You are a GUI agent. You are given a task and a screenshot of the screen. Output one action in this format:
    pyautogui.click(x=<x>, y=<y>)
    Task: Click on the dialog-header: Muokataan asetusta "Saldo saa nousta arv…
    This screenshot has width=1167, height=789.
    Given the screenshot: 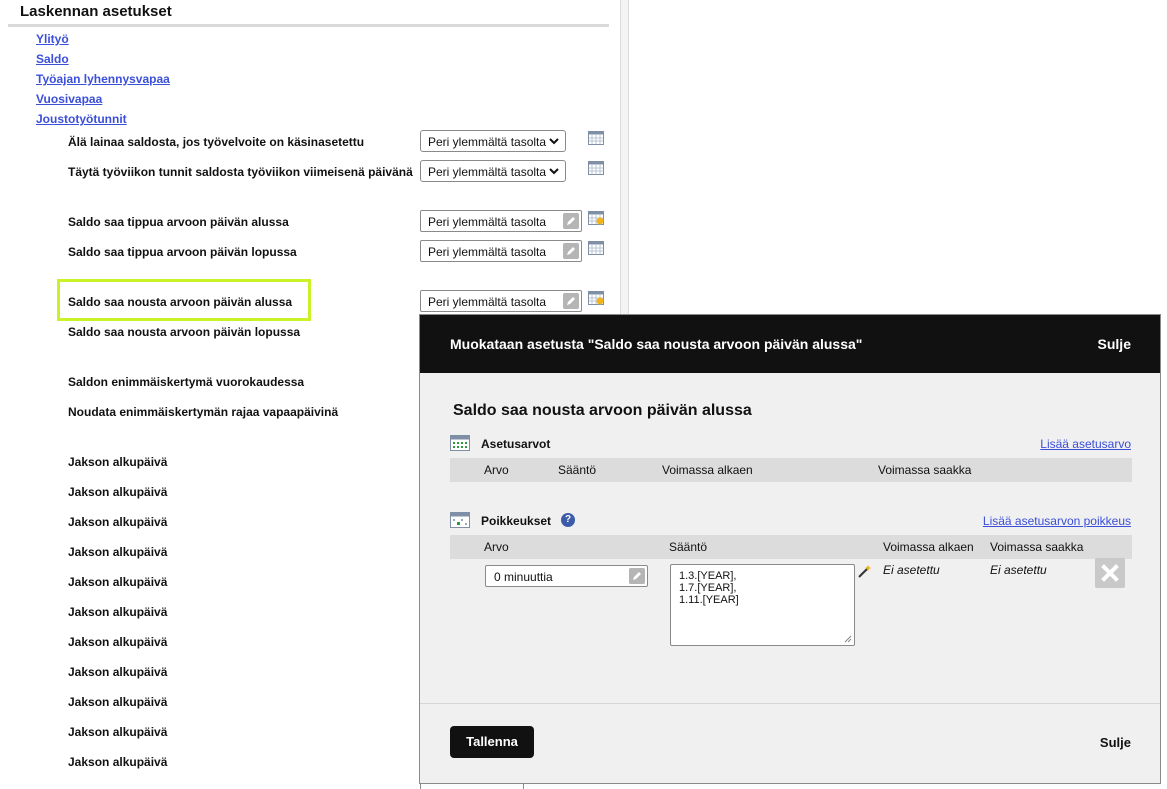 What is the action you would take?
    pyautogui.click(x=790, y=344)
    